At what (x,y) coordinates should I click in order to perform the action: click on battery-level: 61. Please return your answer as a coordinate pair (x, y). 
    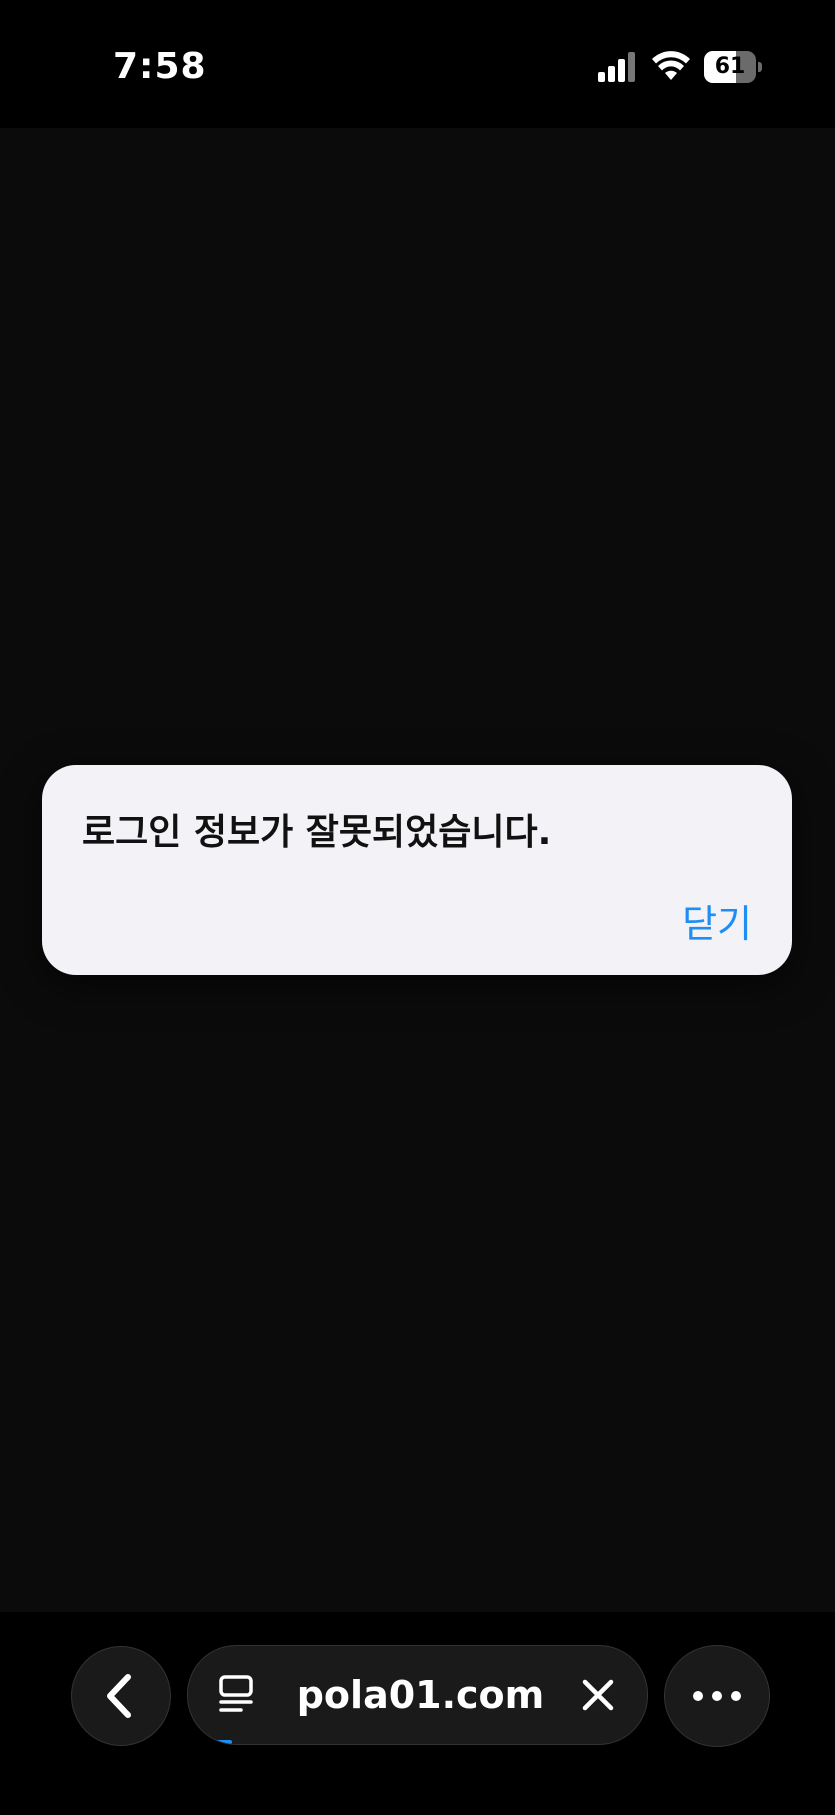
    Looking at the image, I should click on (730, 66).